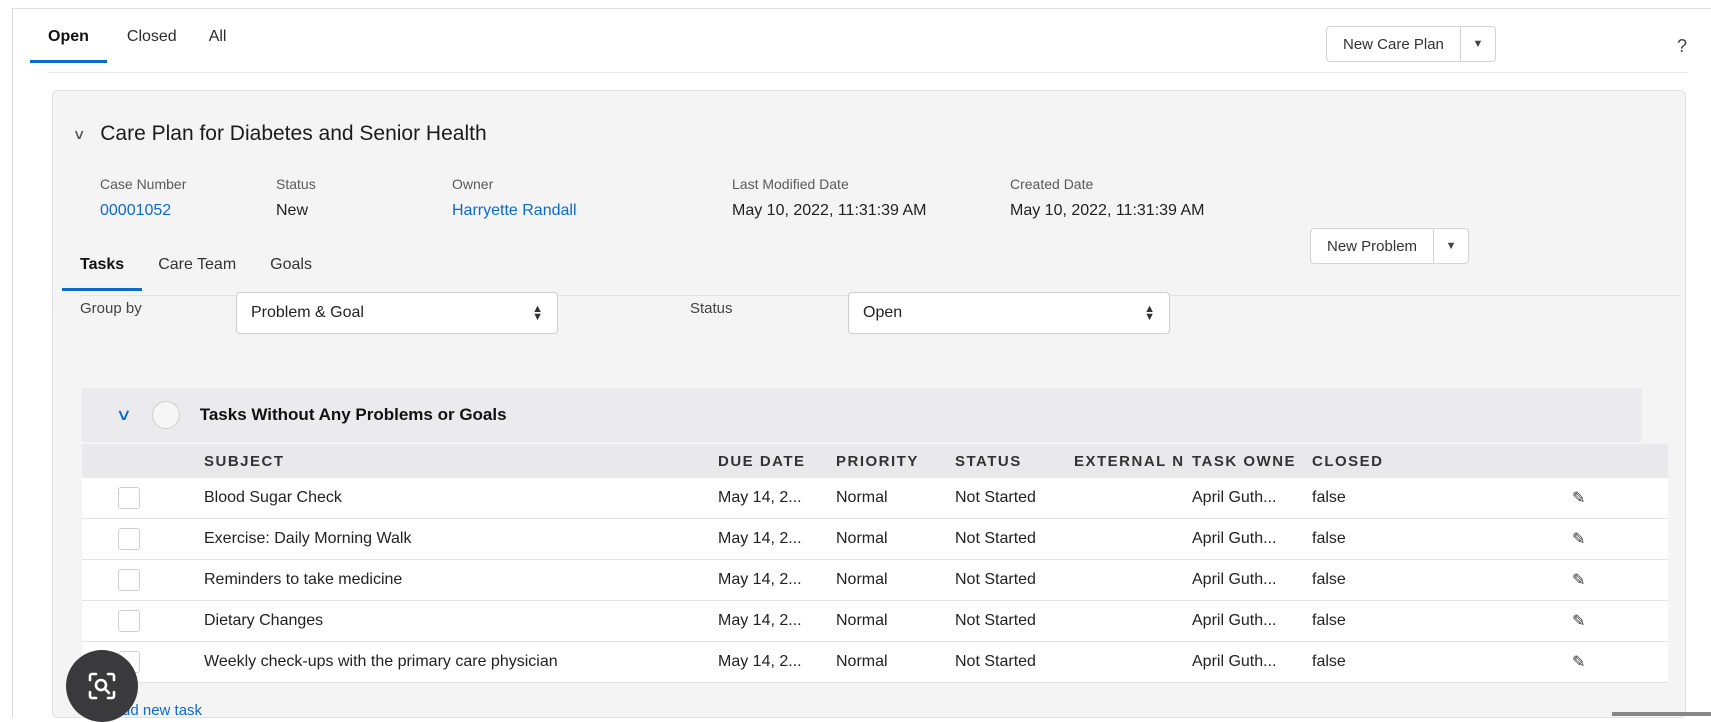  I want to click on new-problem-button: New Problem, so click(1373, 246).